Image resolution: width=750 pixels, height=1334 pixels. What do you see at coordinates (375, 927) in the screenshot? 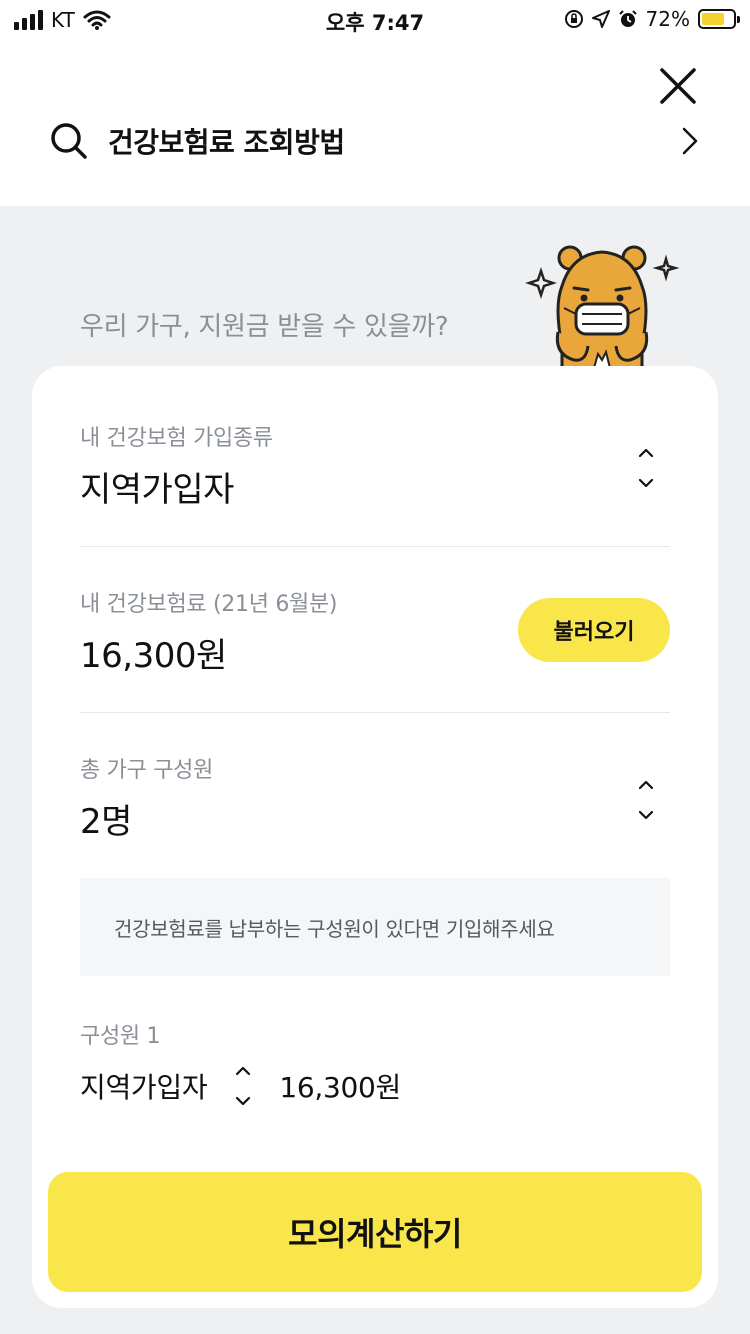
I see `member-notice: 건강보험료를 납부하는 구성원이 있다면 기입해주세요` at bounding box center [375, 927].